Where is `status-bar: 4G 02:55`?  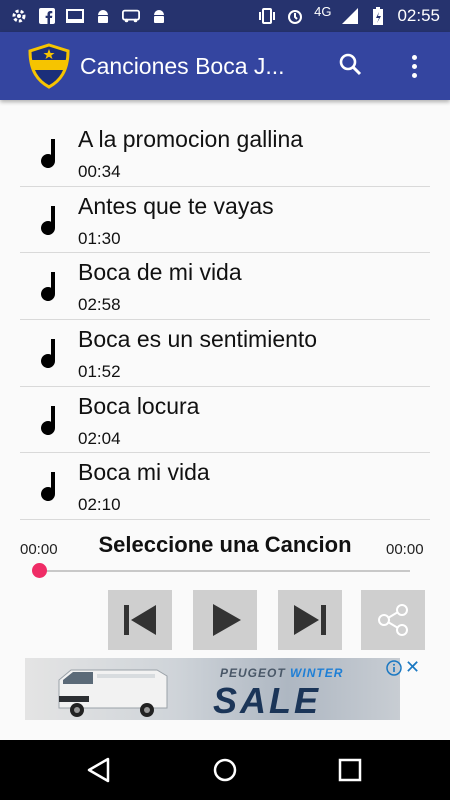 status-bar: 4G 02:55 is located at coordinates (225, 16).